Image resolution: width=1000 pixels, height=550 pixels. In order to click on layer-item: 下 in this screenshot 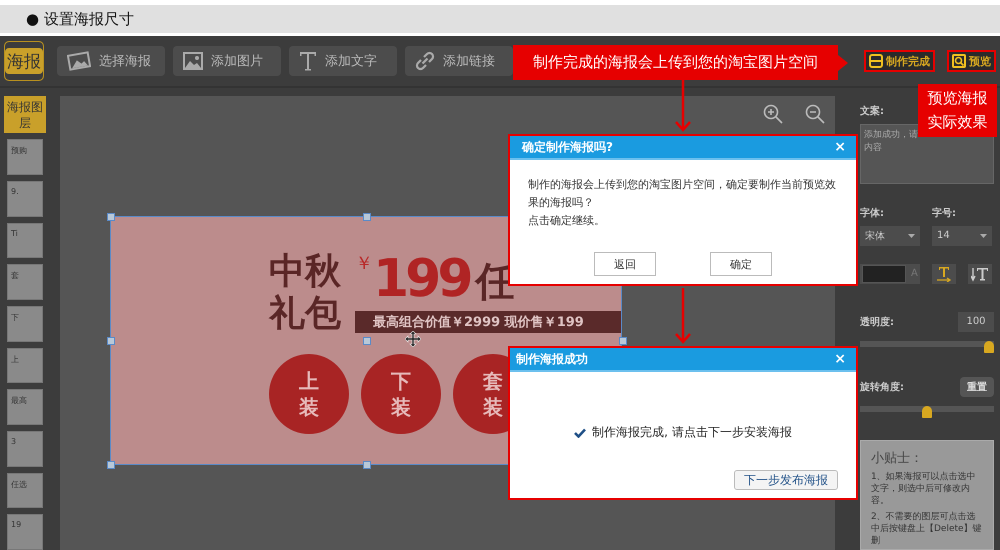, I will do `click(25, 324)`.